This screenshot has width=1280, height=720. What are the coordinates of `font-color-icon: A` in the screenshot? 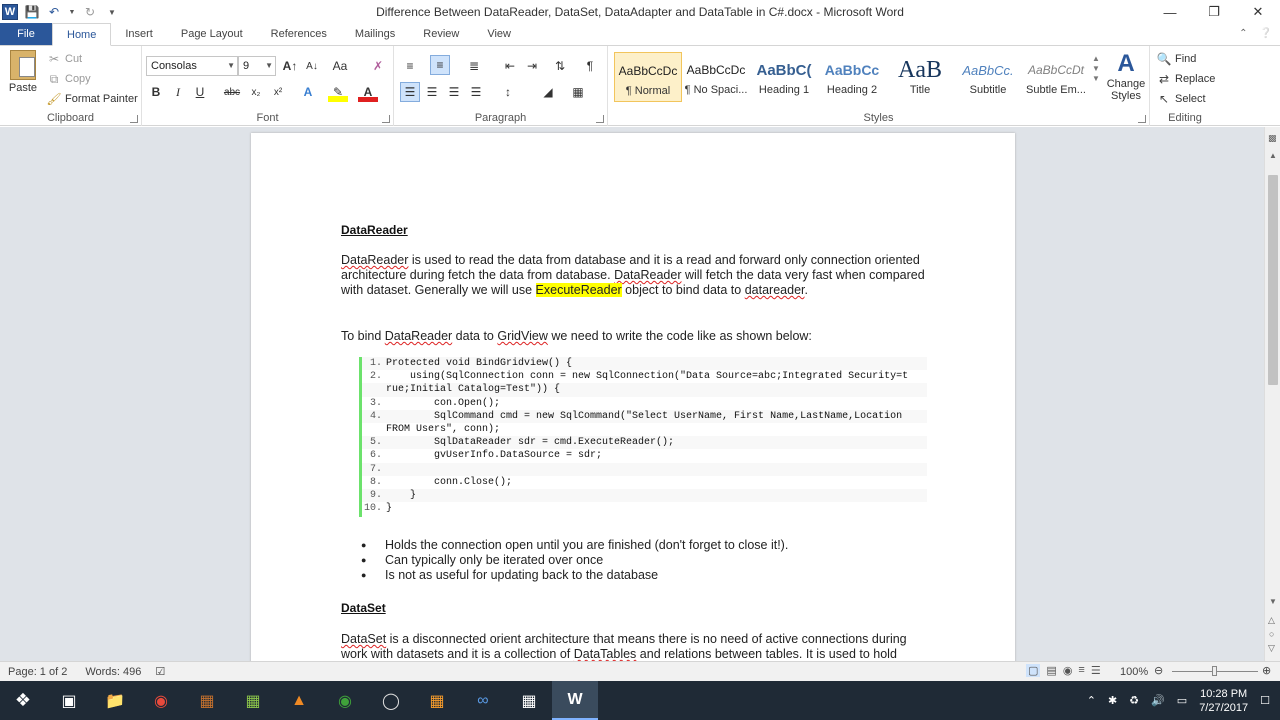 It's located at (368, 92).